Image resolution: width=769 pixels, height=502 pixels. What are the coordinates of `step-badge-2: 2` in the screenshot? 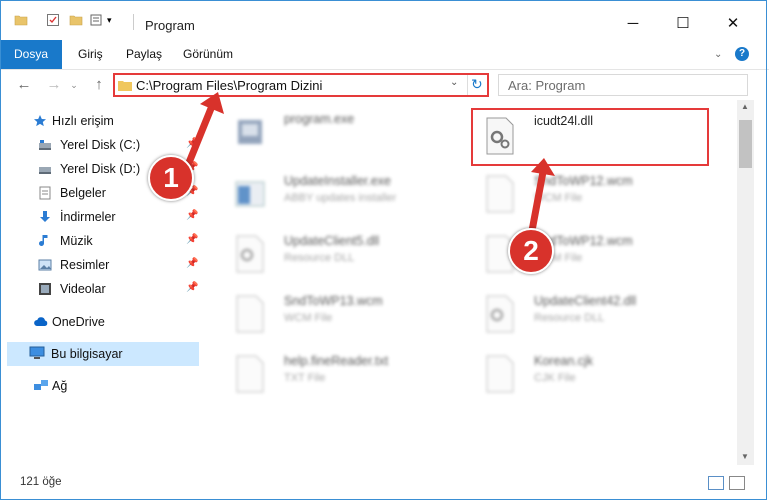 It's located at (531, 251).